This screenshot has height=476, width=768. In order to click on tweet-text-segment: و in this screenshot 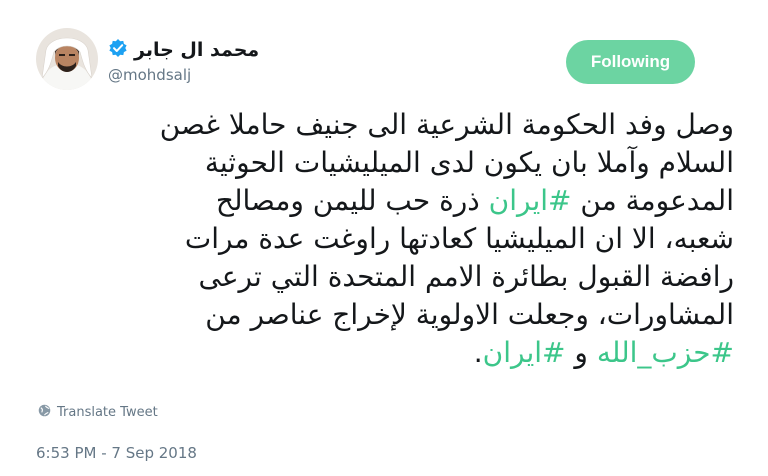, I will do `click(581, 352)`.